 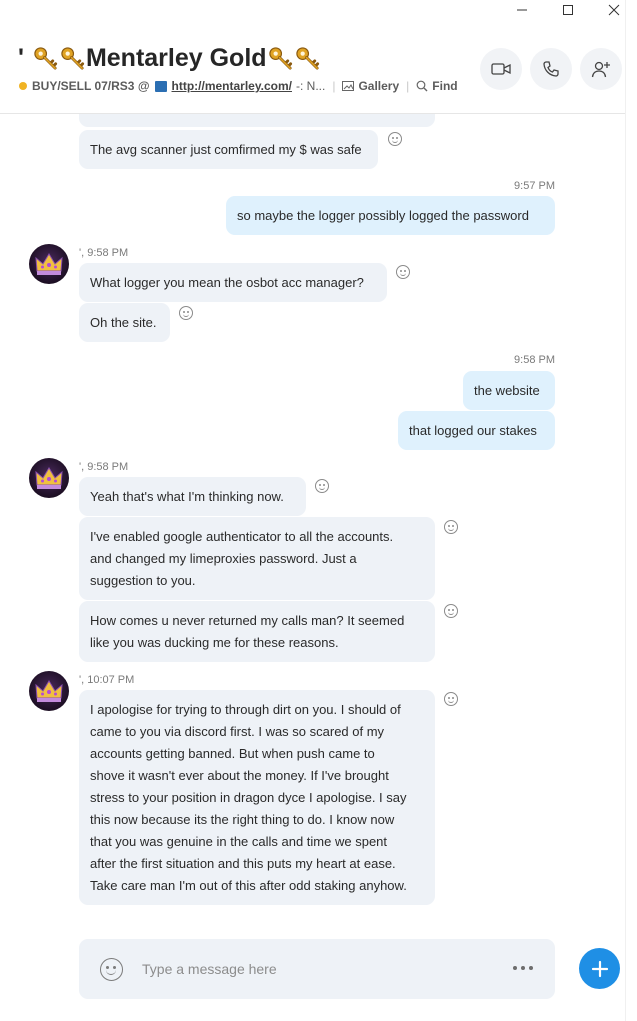 What do you see at coordinates (534, 360) in the screenshot?
I see `timestamp: 9:58 PM` at bounding box center [534, 360].